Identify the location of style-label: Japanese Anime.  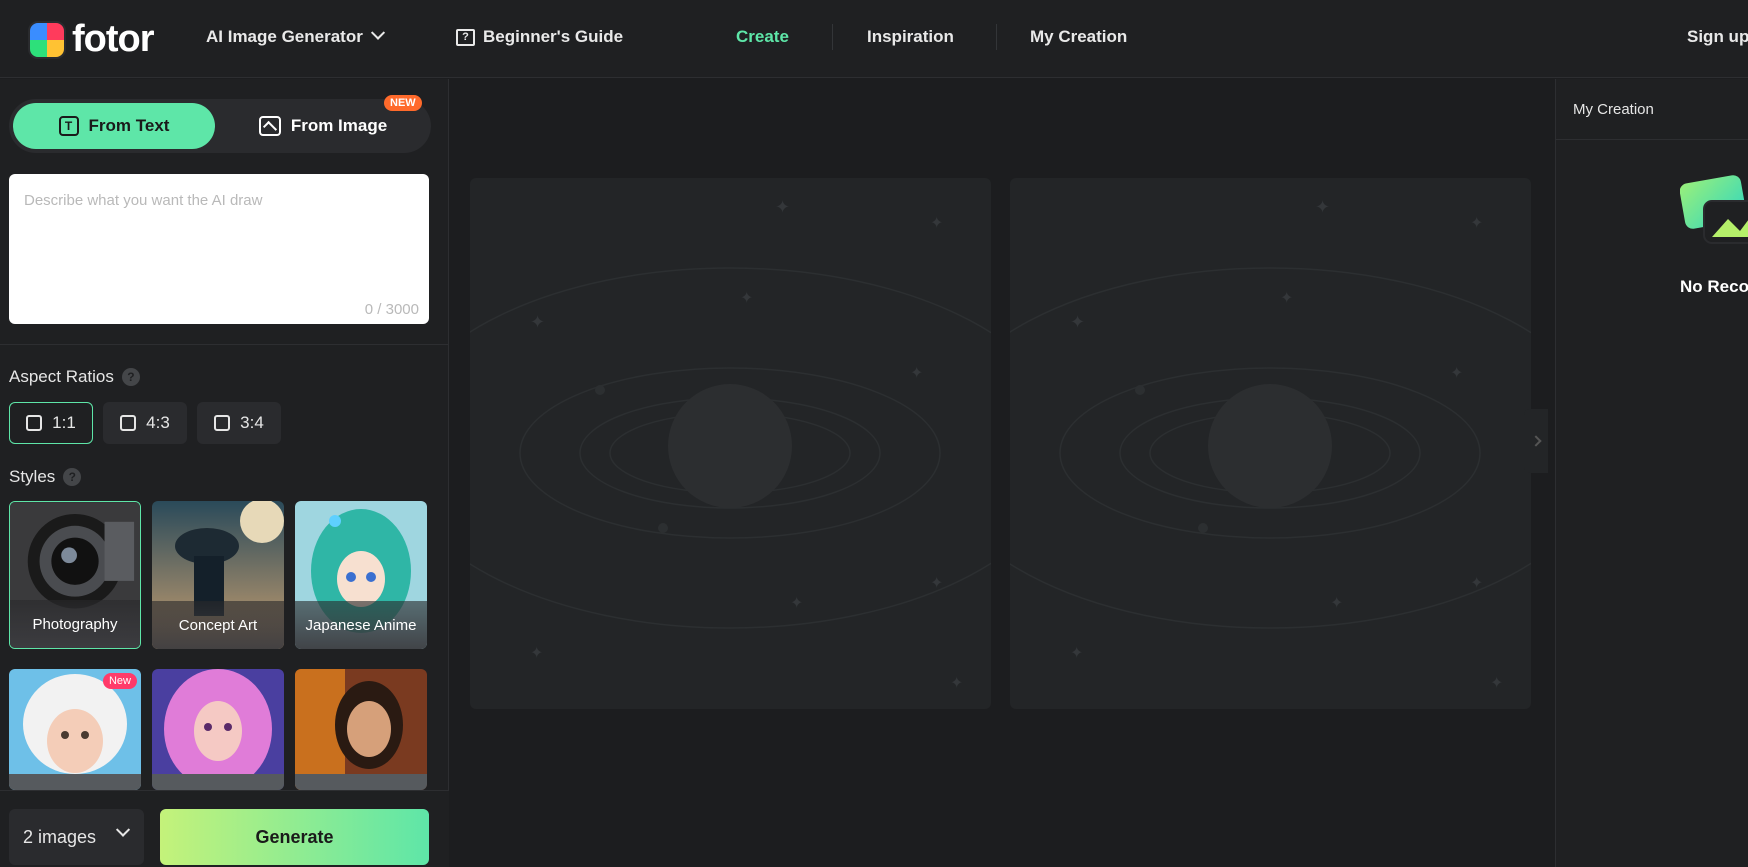
(361, 625).